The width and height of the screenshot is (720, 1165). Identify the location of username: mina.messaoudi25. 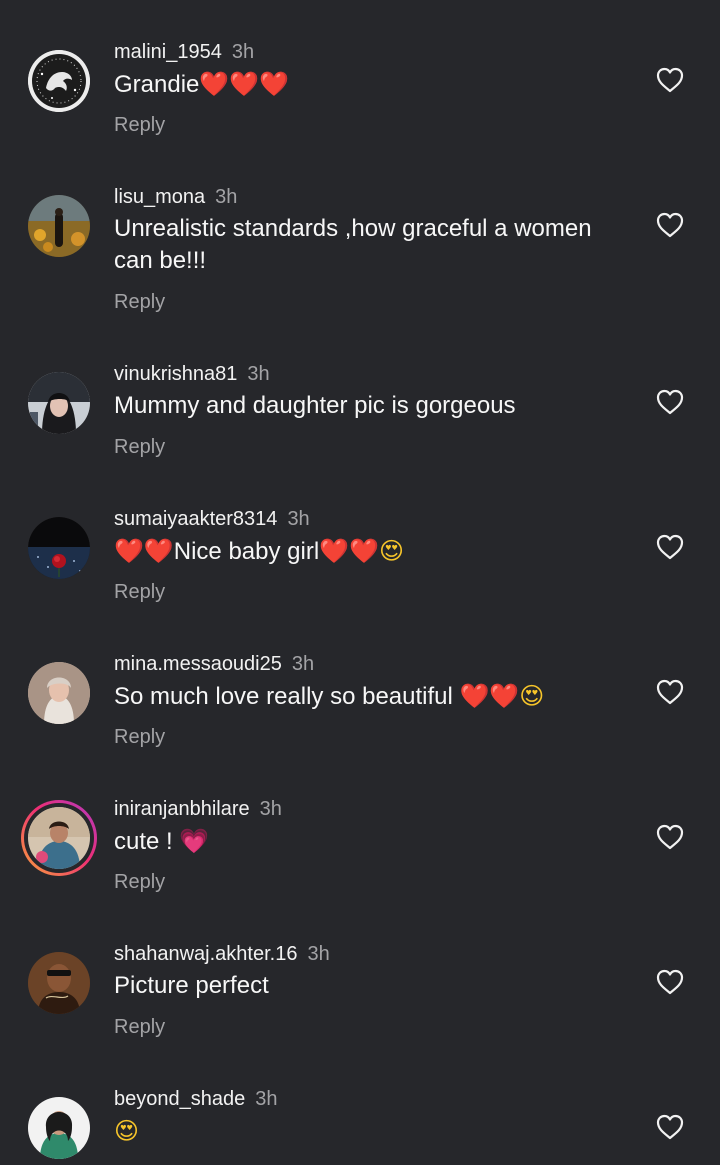
(198, 664).